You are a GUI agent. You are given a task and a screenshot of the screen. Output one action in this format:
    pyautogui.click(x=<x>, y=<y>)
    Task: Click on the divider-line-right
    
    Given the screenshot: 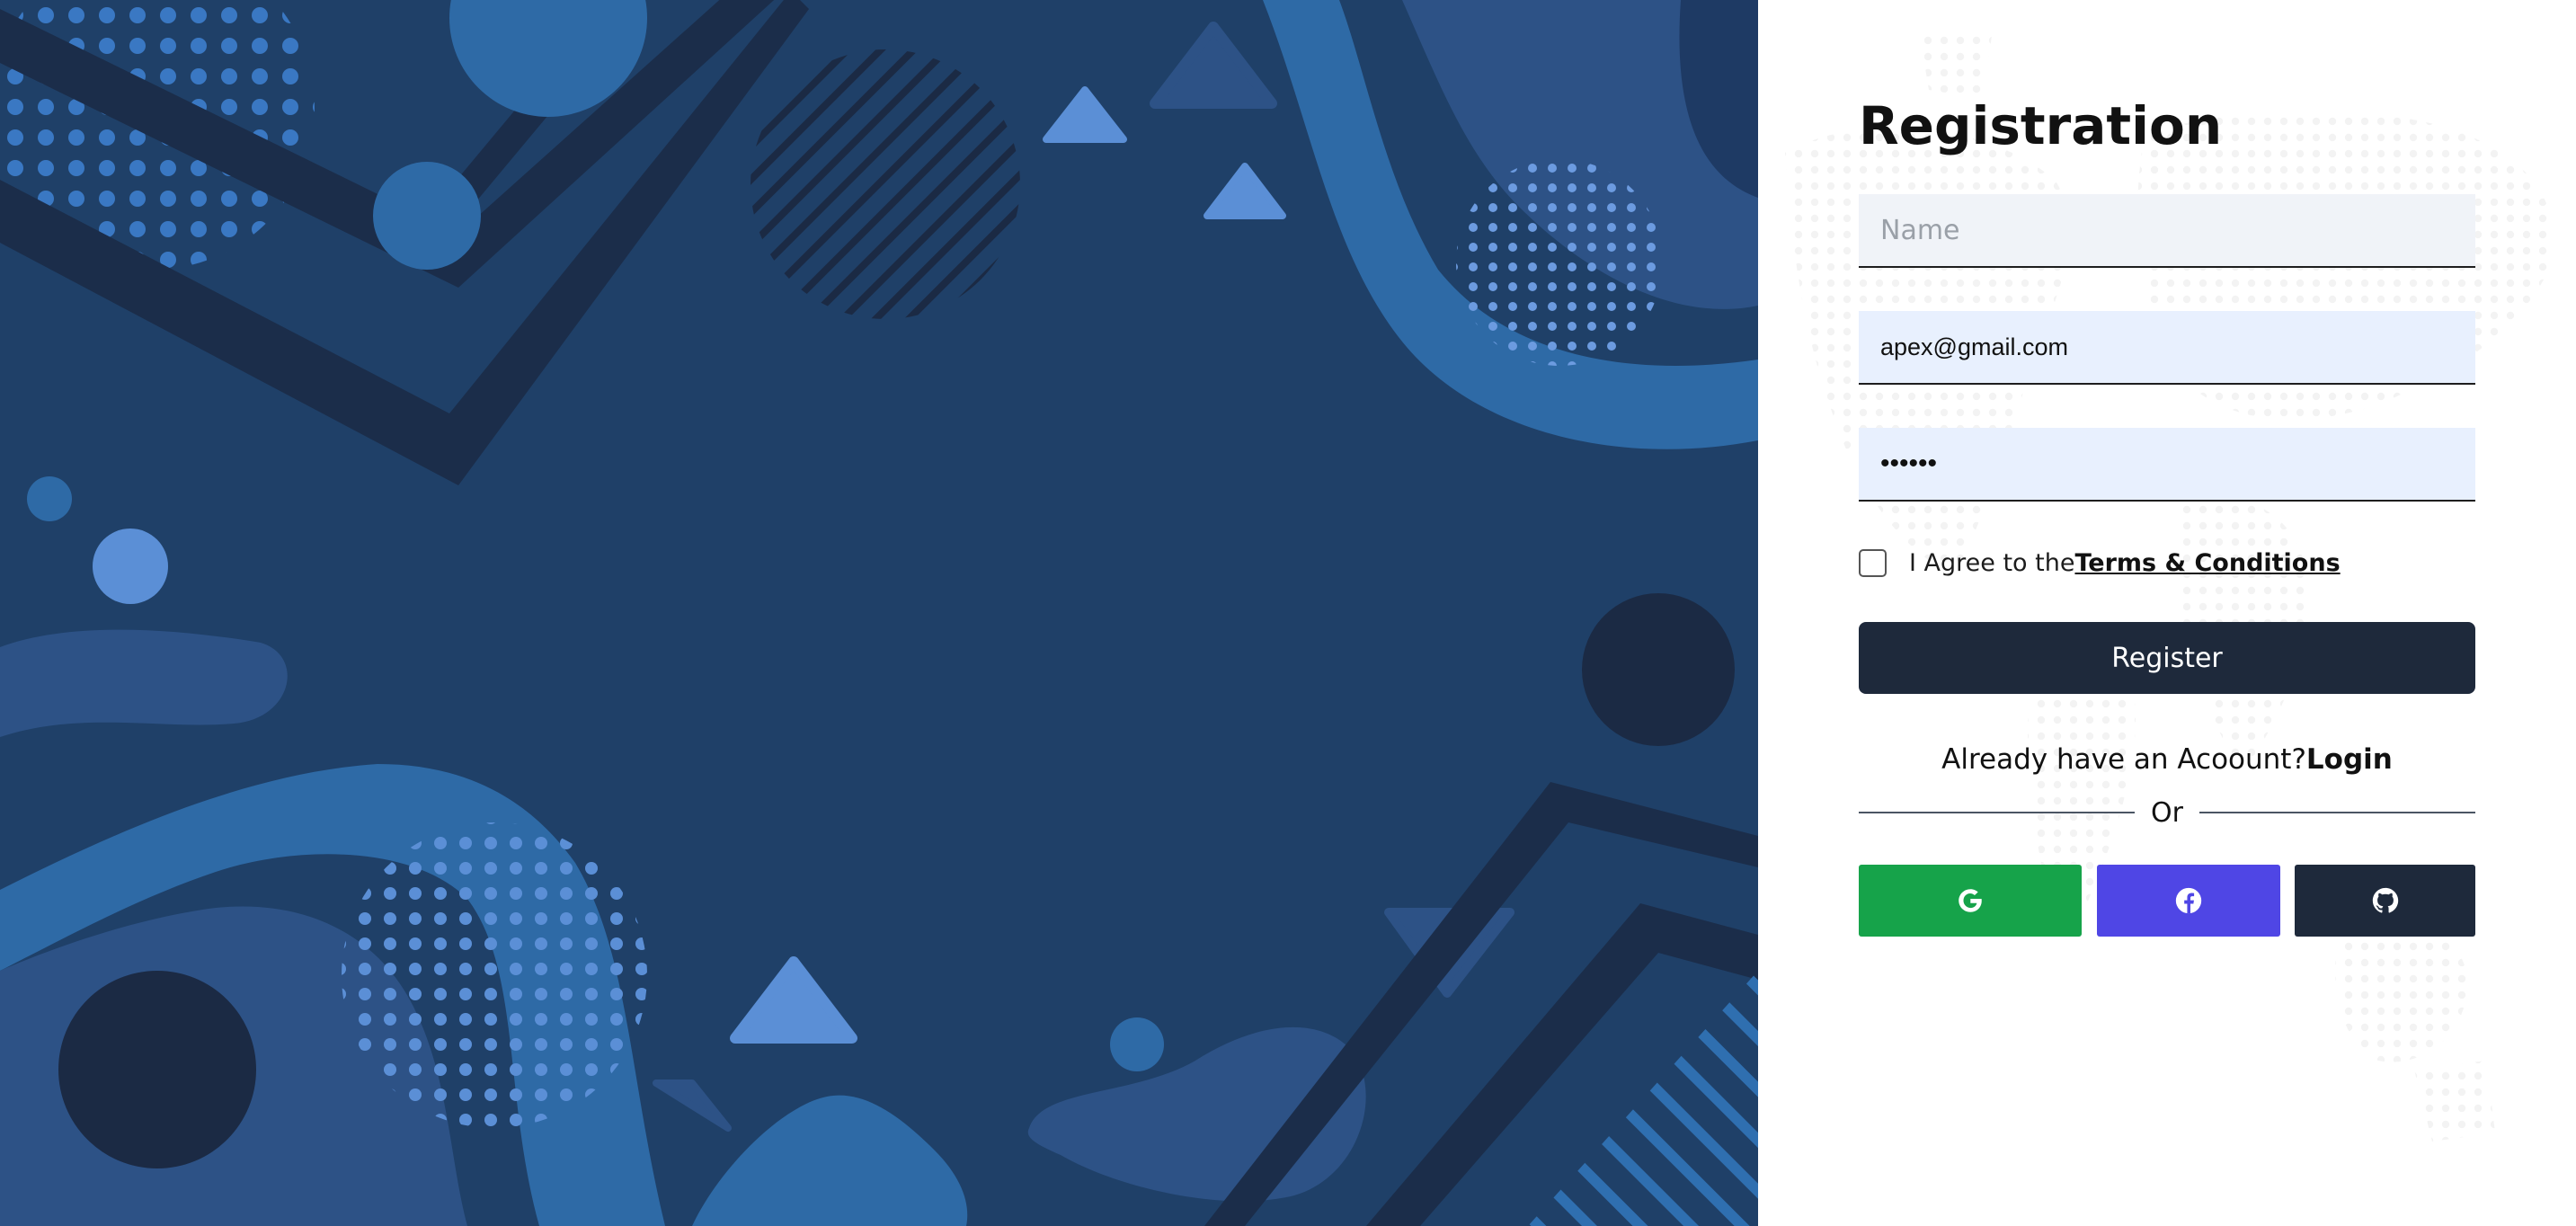 What is the action you would take?
    pyautogui.click(x=2337, y=812)
    